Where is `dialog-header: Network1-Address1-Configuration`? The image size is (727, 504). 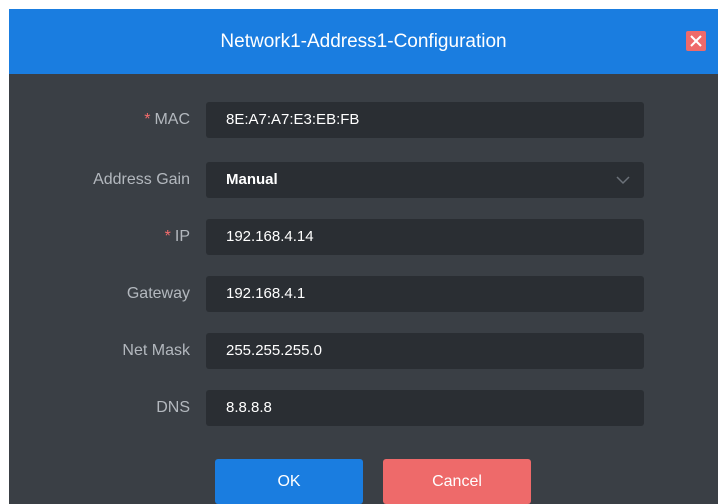
dialog-header: Network1-Address1-Configuration is located at coordinates (363, 41).